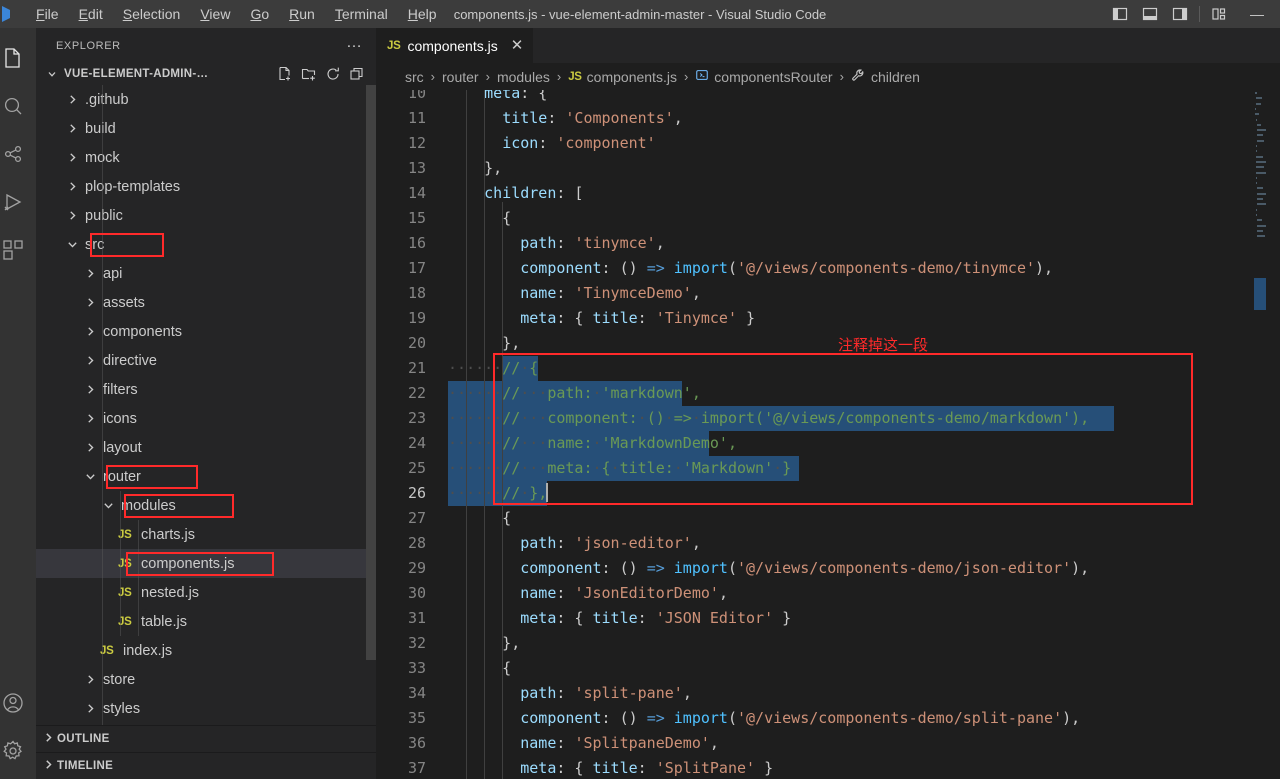  I want to click on tree-folder-mock: mock, so click(206, 157).